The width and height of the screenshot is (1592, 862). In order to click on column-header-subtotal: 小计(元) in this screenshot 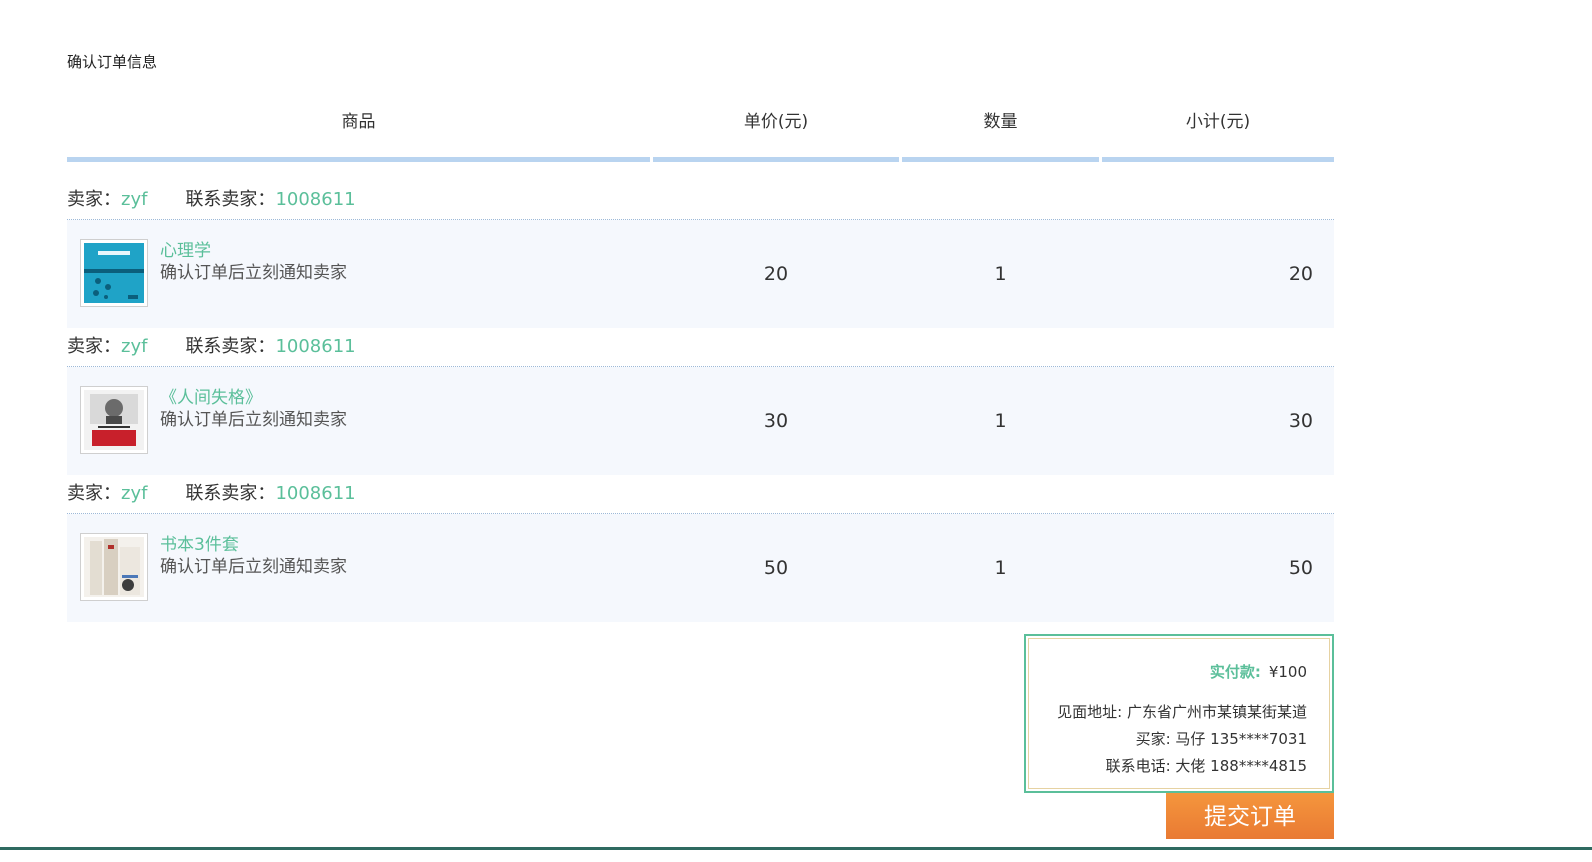, I will do `click(1218, 131)`.